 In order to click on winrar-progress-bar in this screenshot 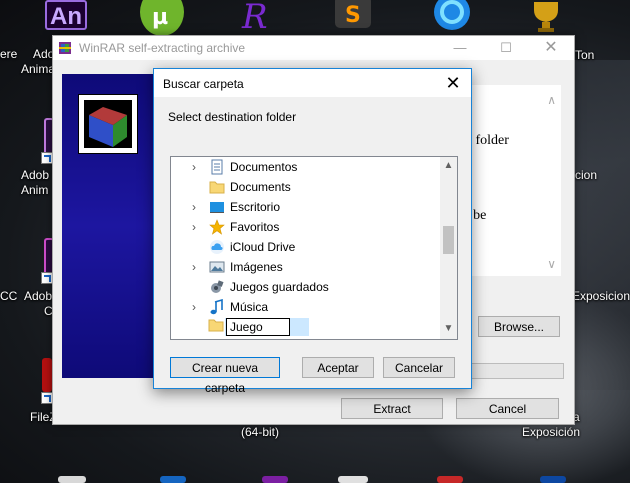, I will do `click(515, 371)`.